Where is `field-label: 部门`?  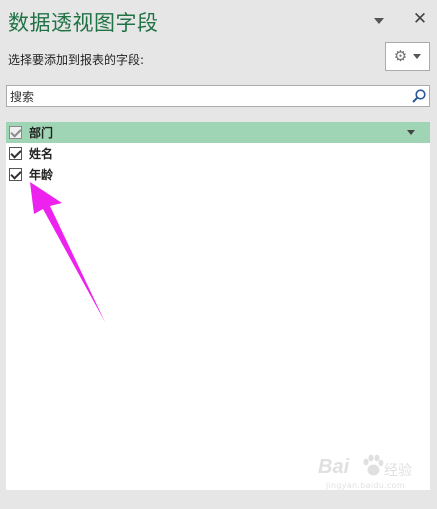 field-label: 部门 is located at coordinates (41, 133).